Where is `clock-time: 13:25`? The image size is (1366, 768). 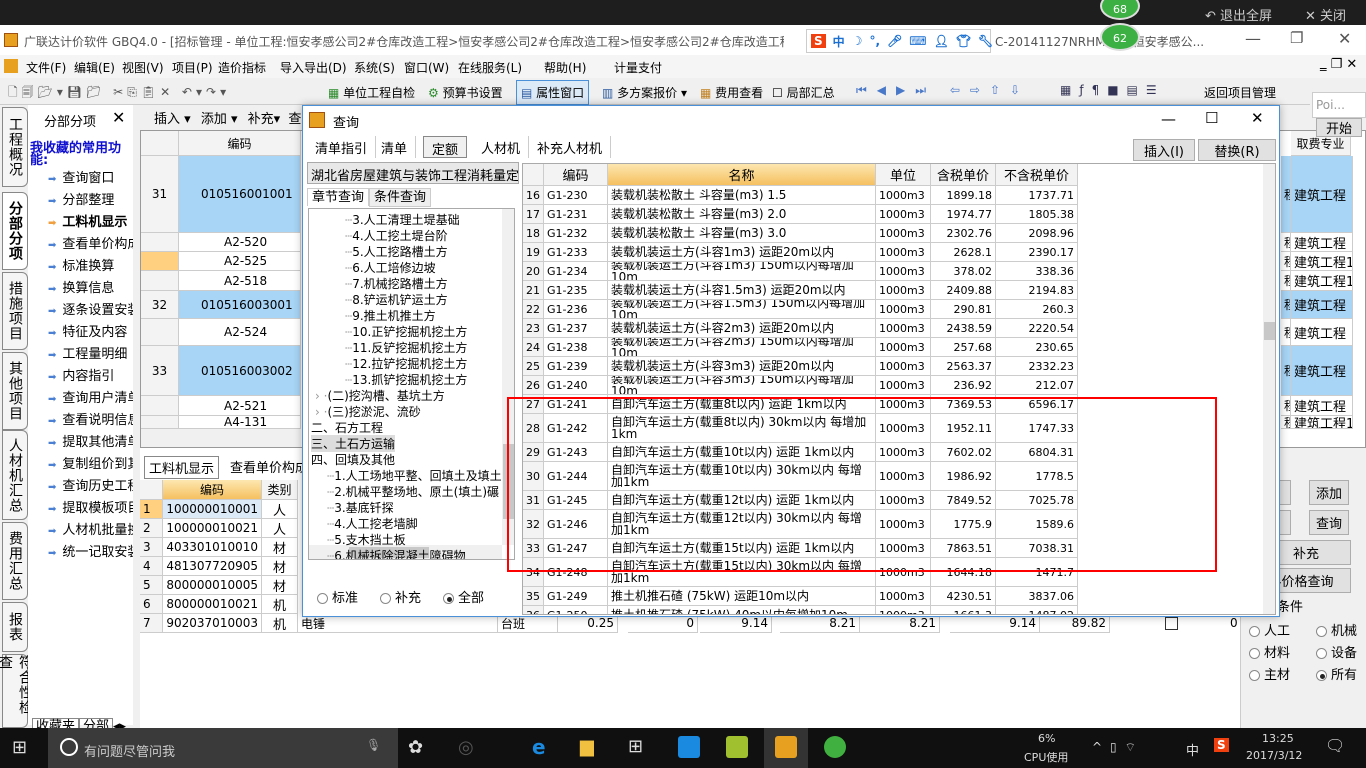 clock-time: 13:25 is located at coordinates (1278, 738).